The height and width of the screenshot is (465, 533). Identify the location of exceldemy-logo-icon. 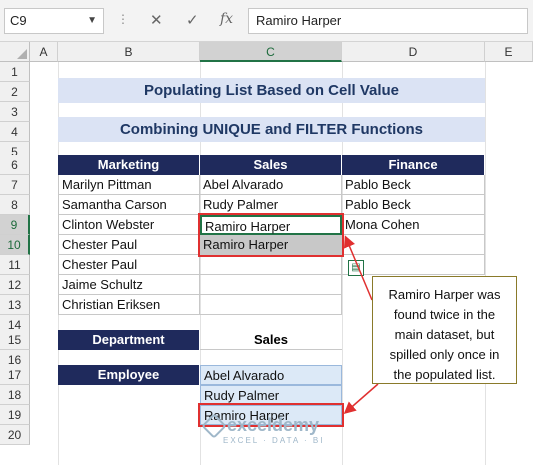
(214, 425).